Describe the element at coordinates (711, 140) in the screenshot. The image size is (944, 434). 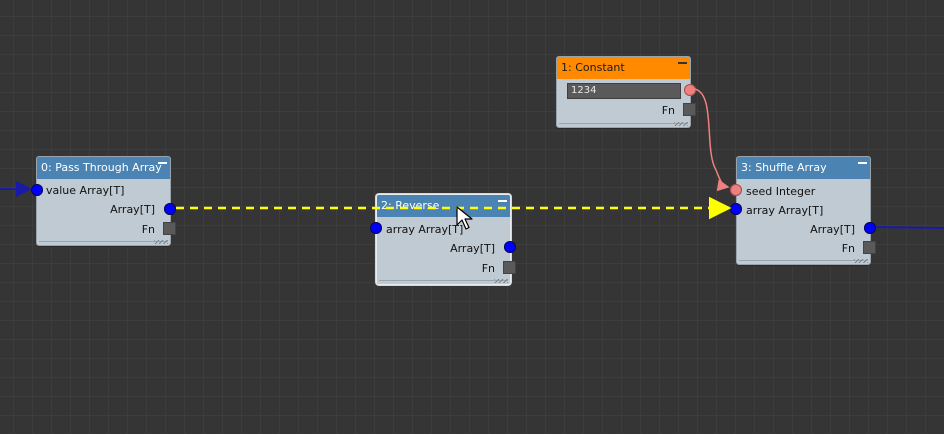
I see `seed-link` at that location.